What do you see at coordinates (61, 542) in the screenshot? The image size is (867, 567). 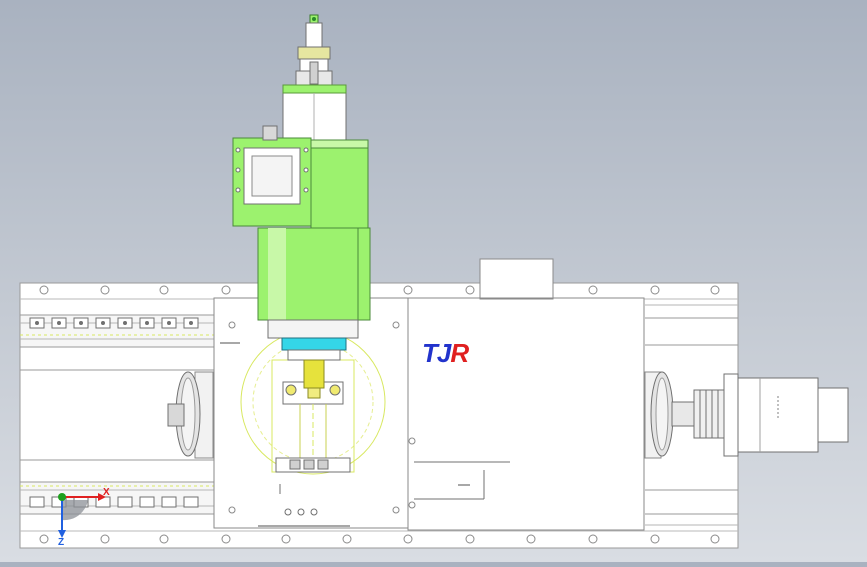 I see `triad-z-label: Z` at bounding box center [61, 542].